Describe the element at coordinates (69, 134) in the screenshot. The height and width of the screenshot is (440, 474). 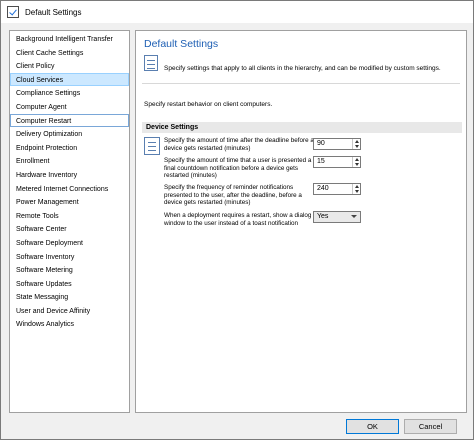
I see `nav-item-delivery-optimization: Delivery Optimization` at that location.